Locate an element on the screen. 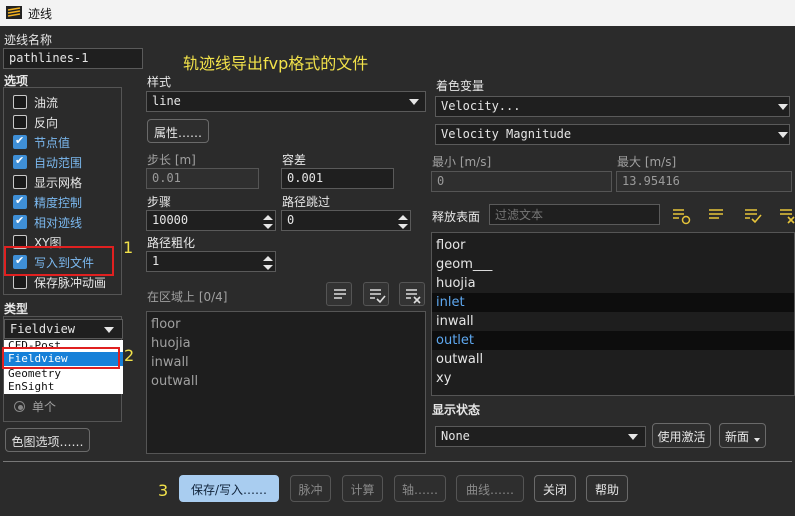  release-label: 释放表面 is located at coordinates (456, 217).